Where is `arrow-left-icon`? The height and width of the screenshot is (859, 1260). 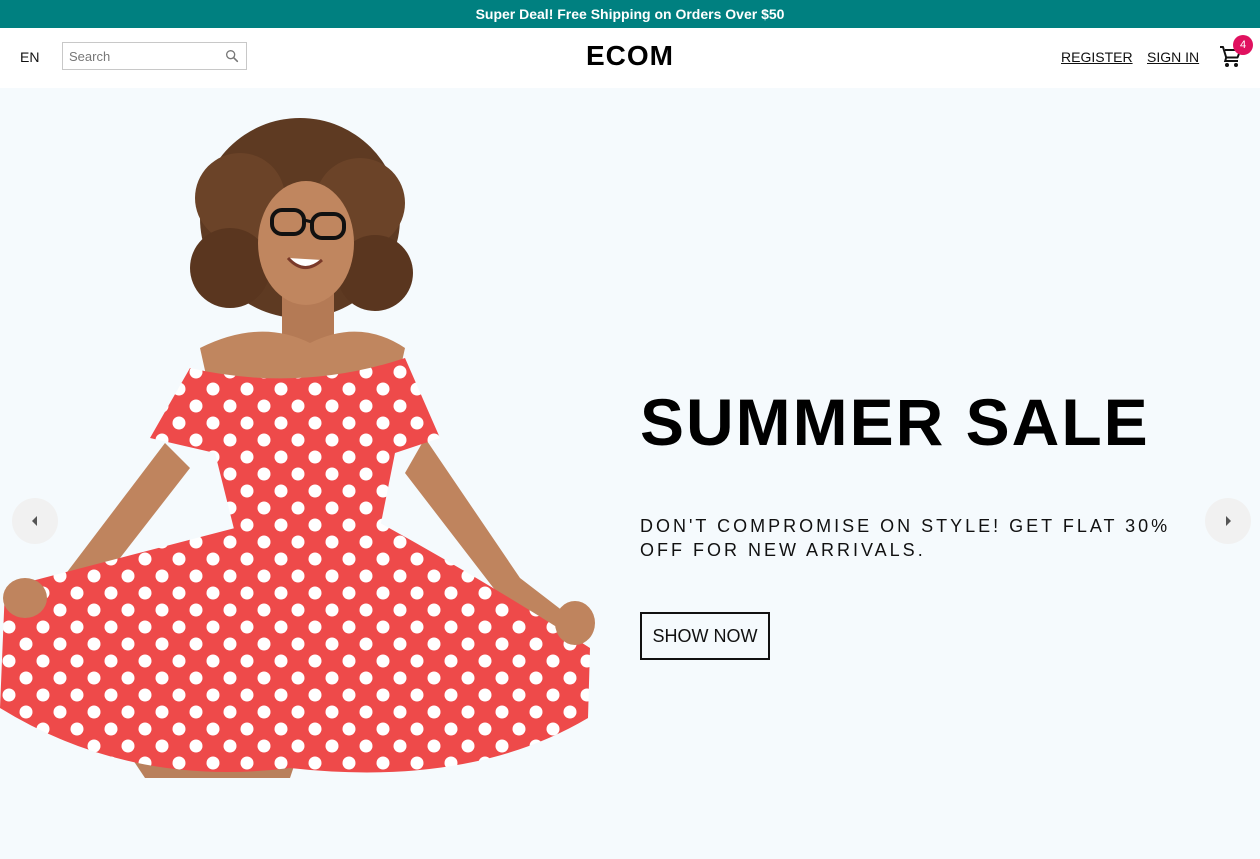 arrow-left-icon is located at coordinates (34, 521).